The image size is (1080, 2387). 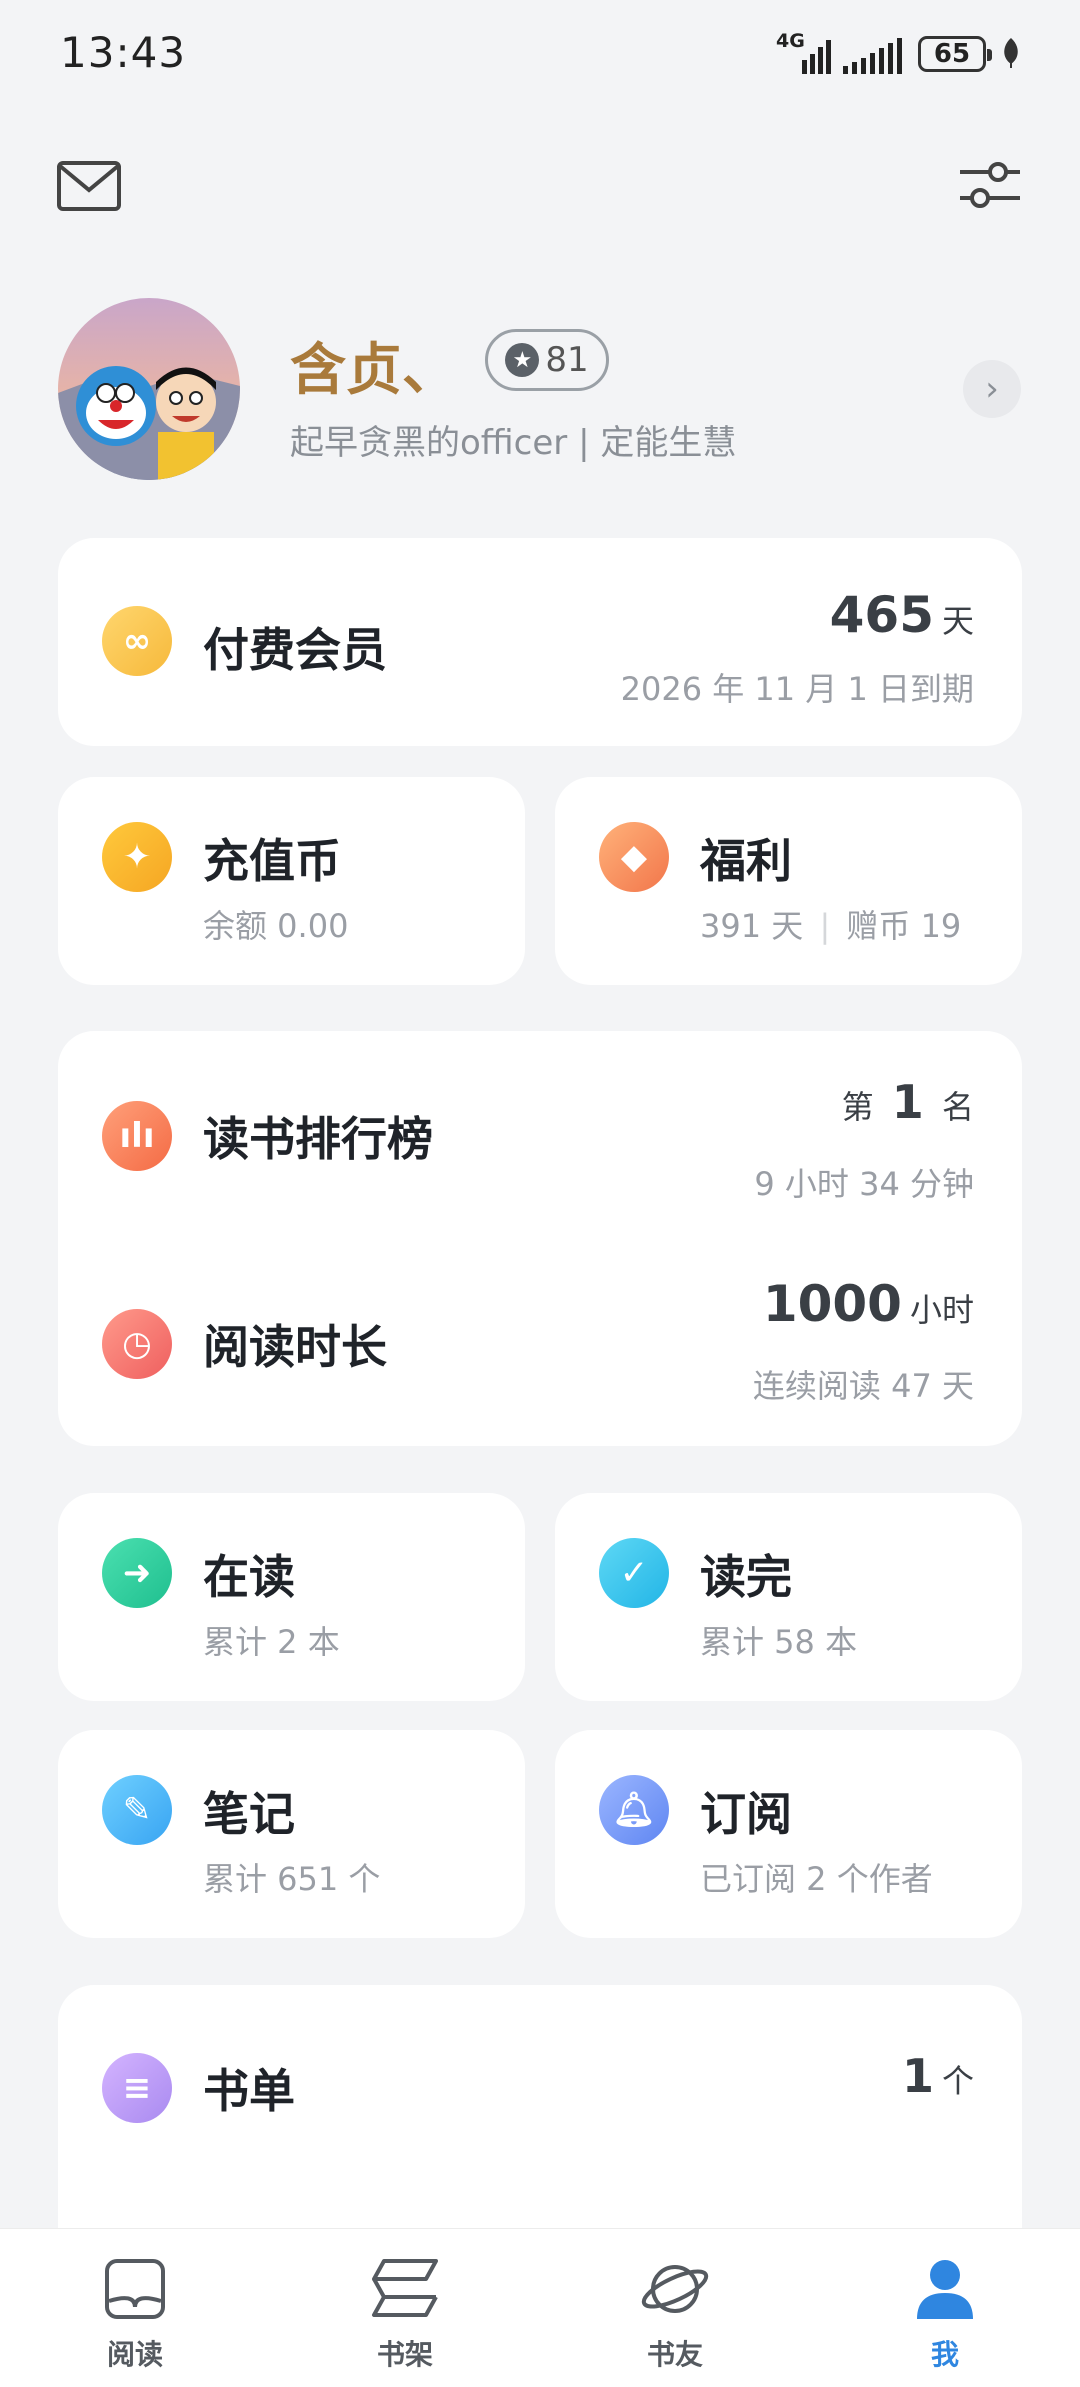 What do you see at coordinates (137, 2088) in the screenshot?
I see `list-document-icon: ≡` at bounding box center [137, 2088].